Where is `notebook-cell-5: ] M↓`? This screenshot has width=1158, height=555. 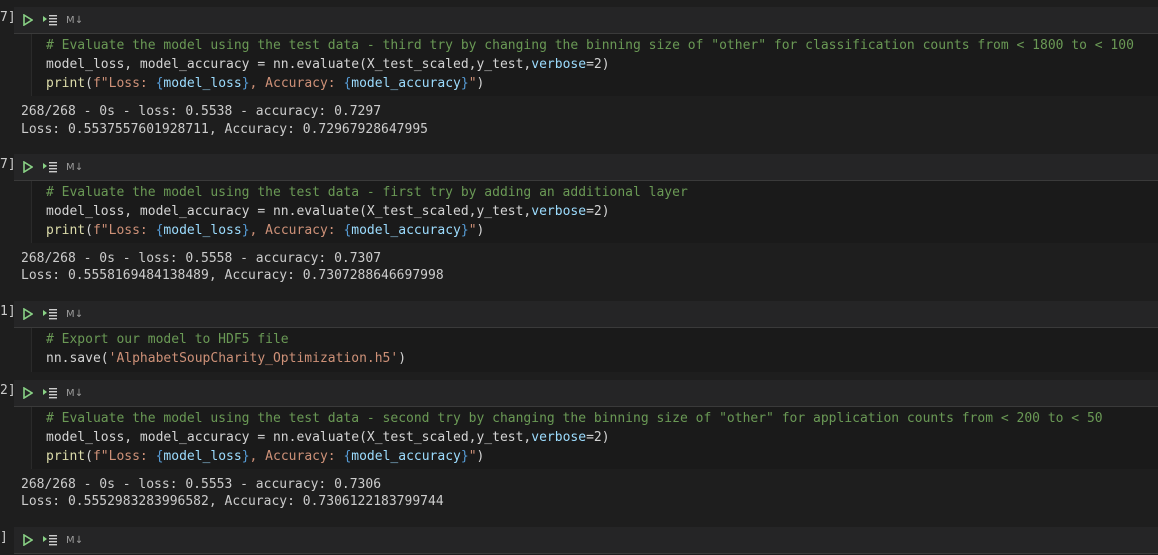 notebook-cell-5: ] M↓ is located at coordinates (579, 538).